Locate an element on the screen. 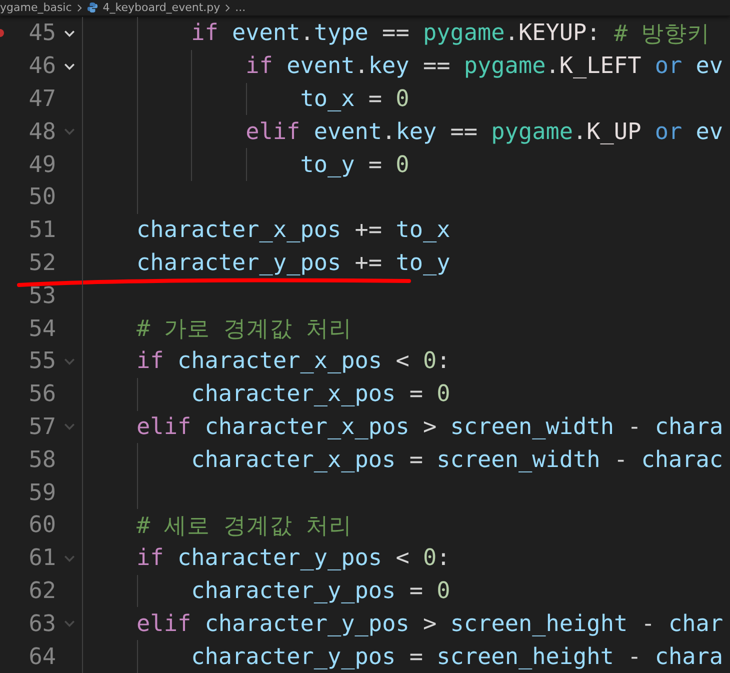  line-number: 52 is located at coordinates (42, 263).